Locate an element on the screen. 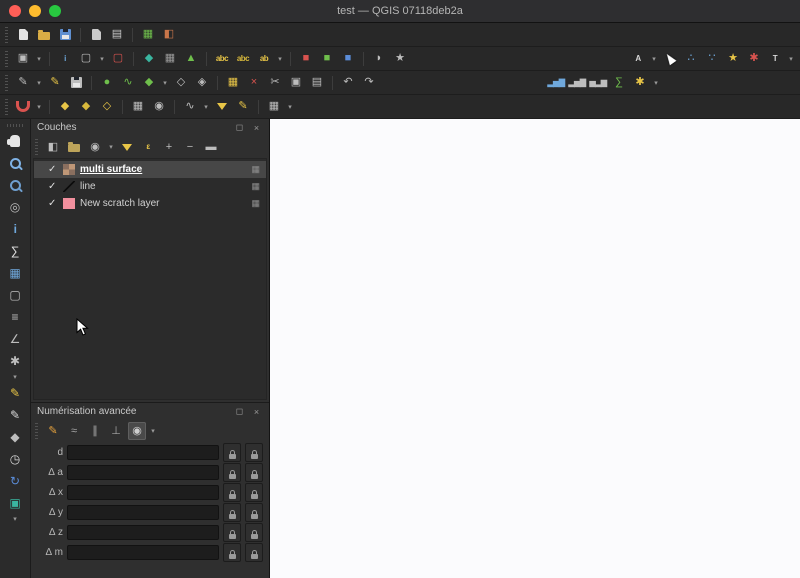 Image resolution: width=800 pixels, height=578 pixels. y-input is located at coordinates (143, 512).